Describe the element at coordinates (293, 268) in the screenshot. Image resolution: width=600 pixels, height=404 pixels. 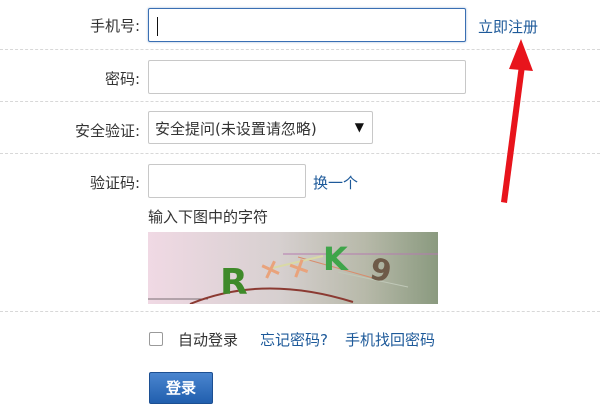
I see `captcha-image: R × × K 9` at that location.